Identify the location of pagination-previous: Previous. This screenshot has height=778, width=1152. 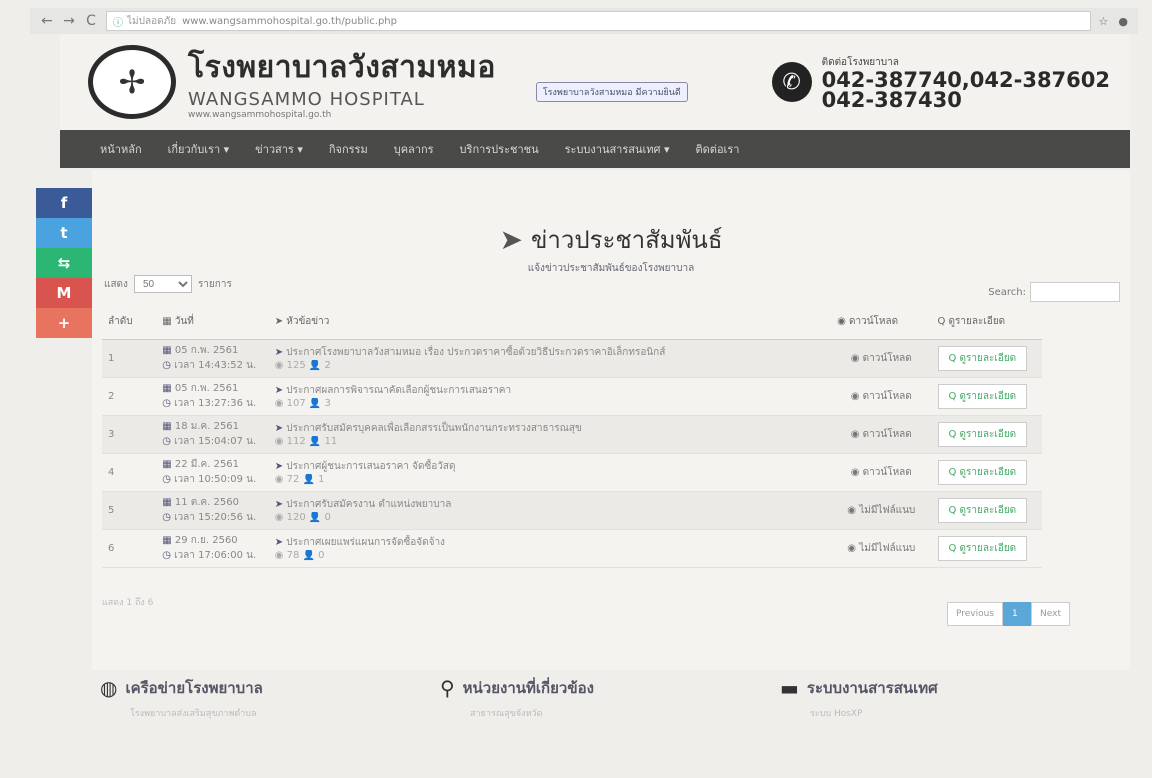
(975, 614).